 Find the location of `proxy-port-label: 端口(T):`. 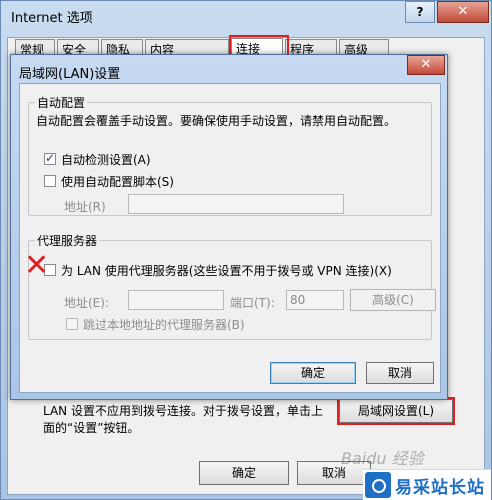

proxy-port-label: 端口(T): is located at coordinates (252, 303).